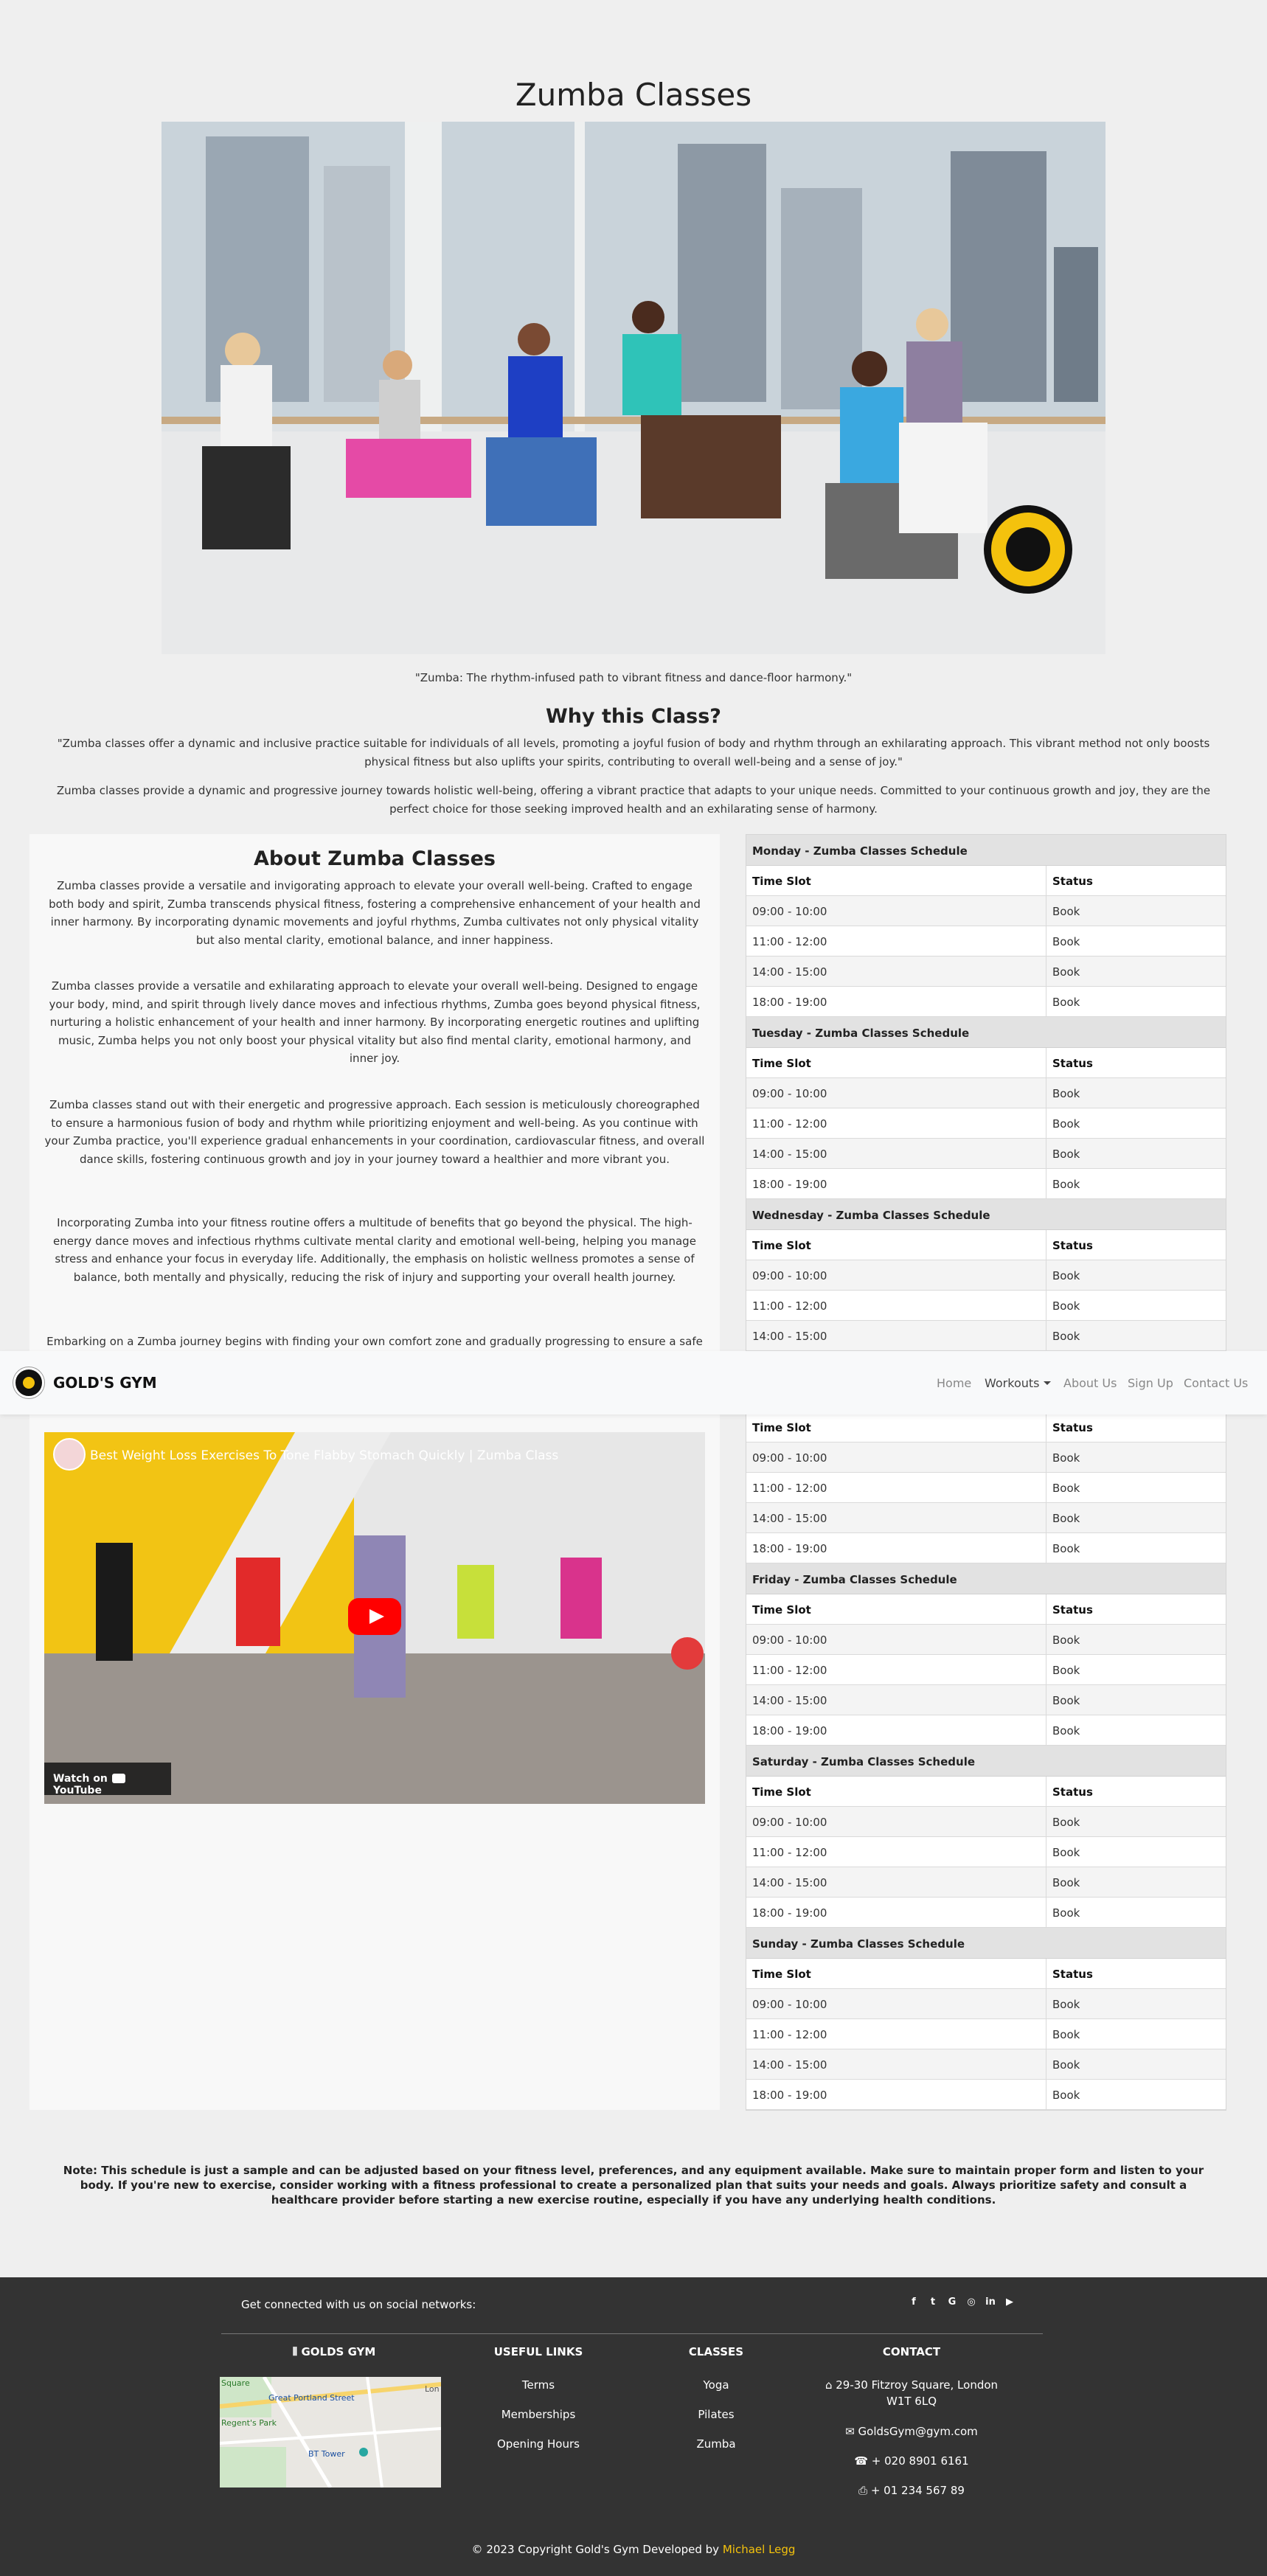  I want to click on developer-link: Michael Legg, so click(760, 2549).